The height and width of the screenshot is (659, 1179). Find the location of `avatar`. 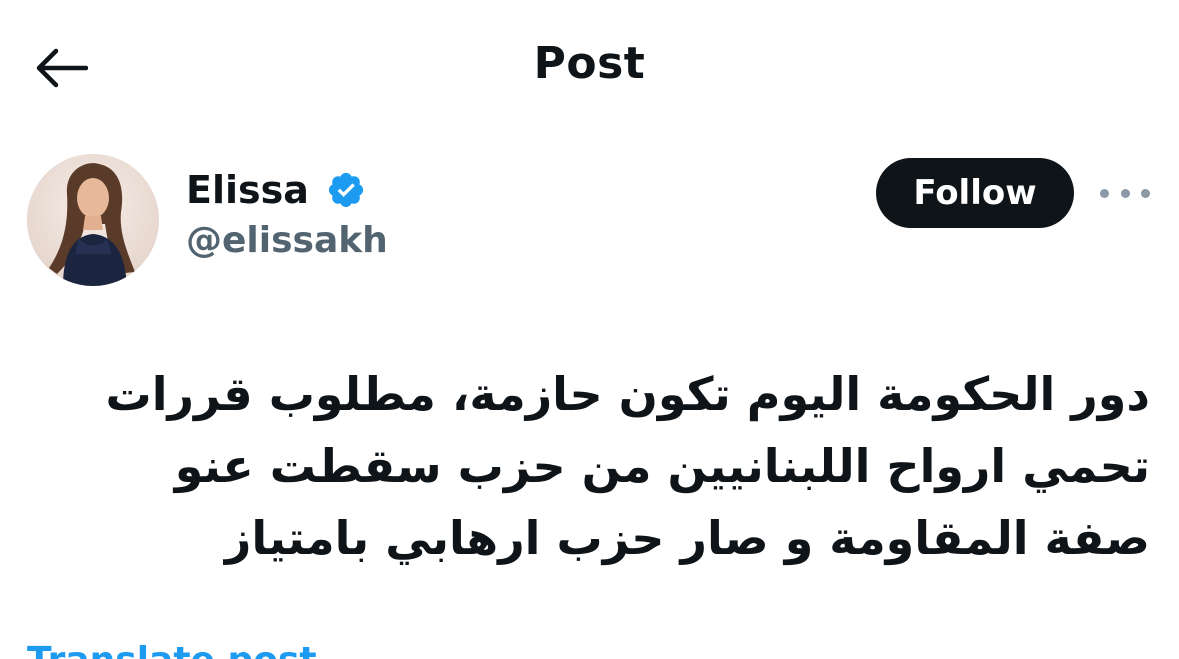

avatar is located at coordinates (93, 220).